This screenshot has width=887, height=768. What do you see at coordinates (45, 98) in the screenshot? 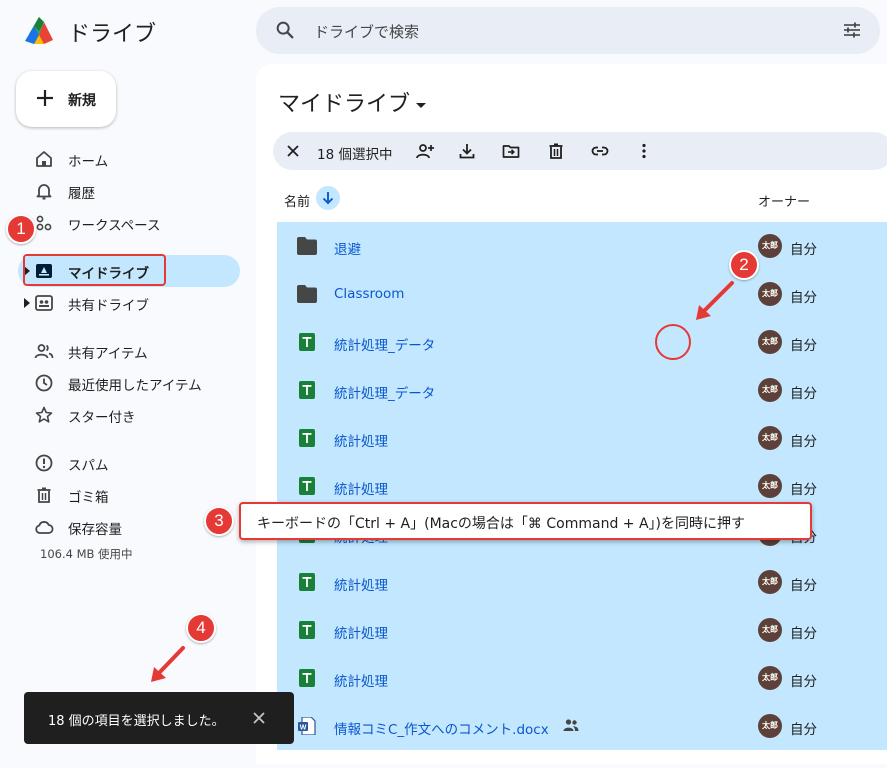
I see `plus-icon` at bounding box center [45, 98].